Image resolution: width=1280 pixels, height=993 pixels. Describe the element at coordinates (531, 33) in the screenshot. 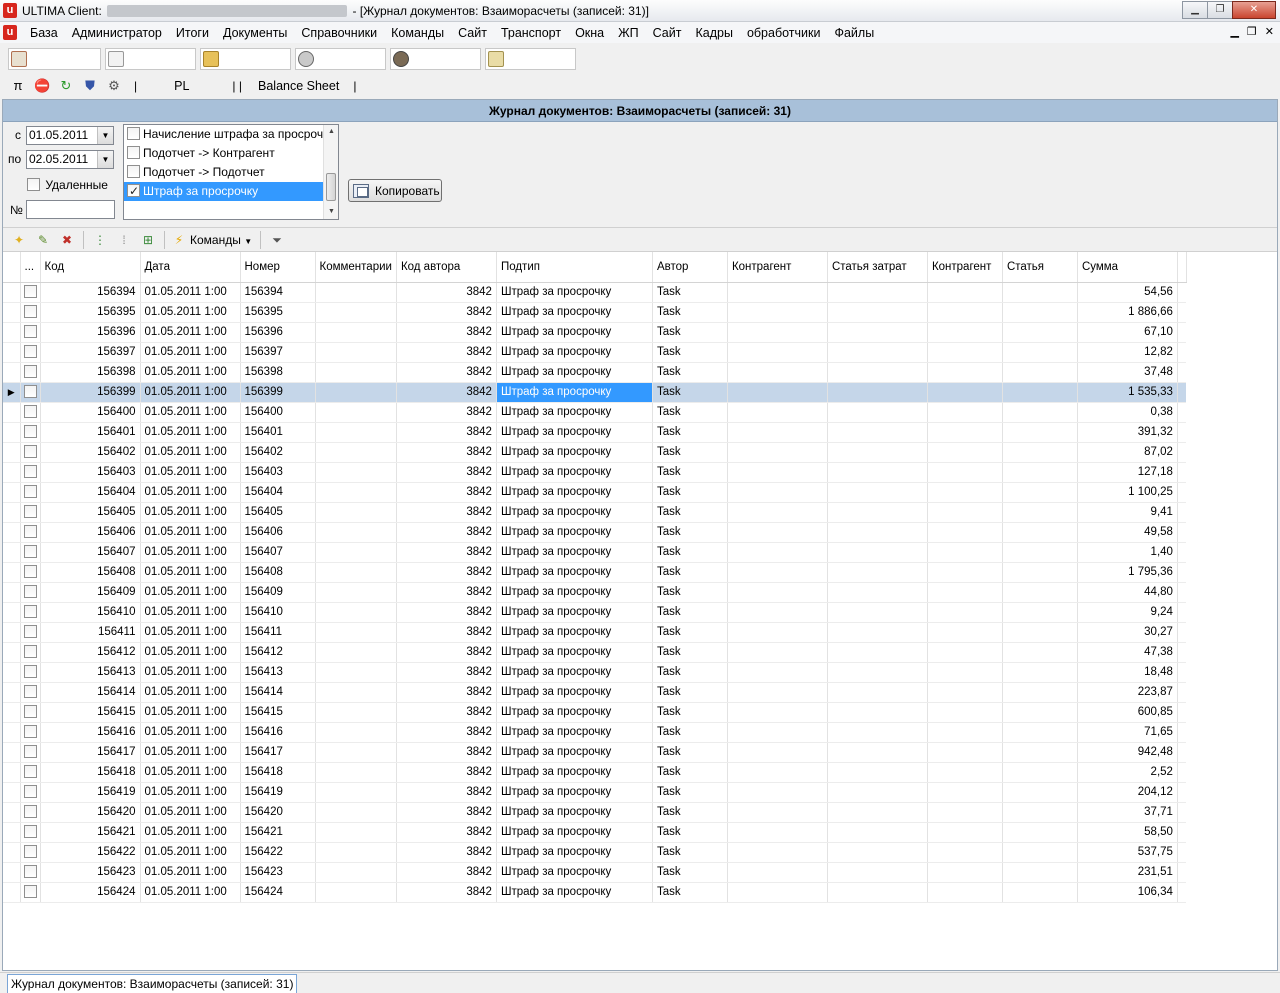

I see `menu-item: Транспорт` at that location.